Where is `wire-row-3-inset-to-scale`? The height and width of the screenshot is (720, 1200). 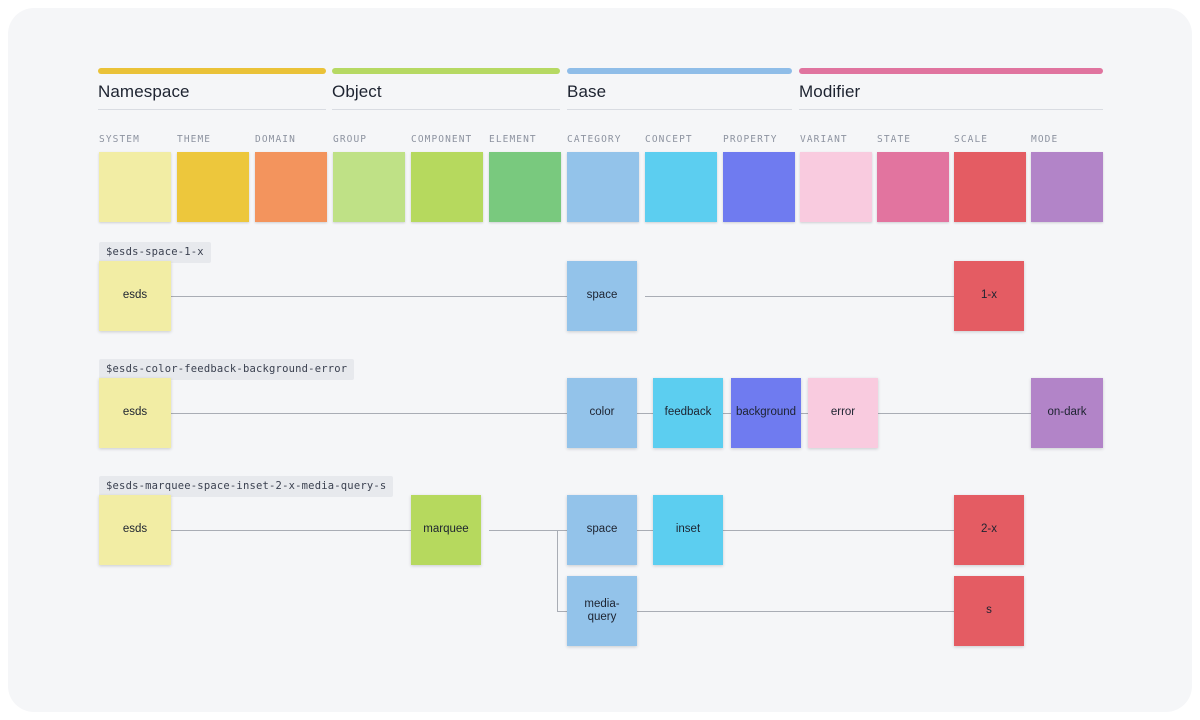
wire-row-3-inset-to-scale is located at coordinates (838, 531).